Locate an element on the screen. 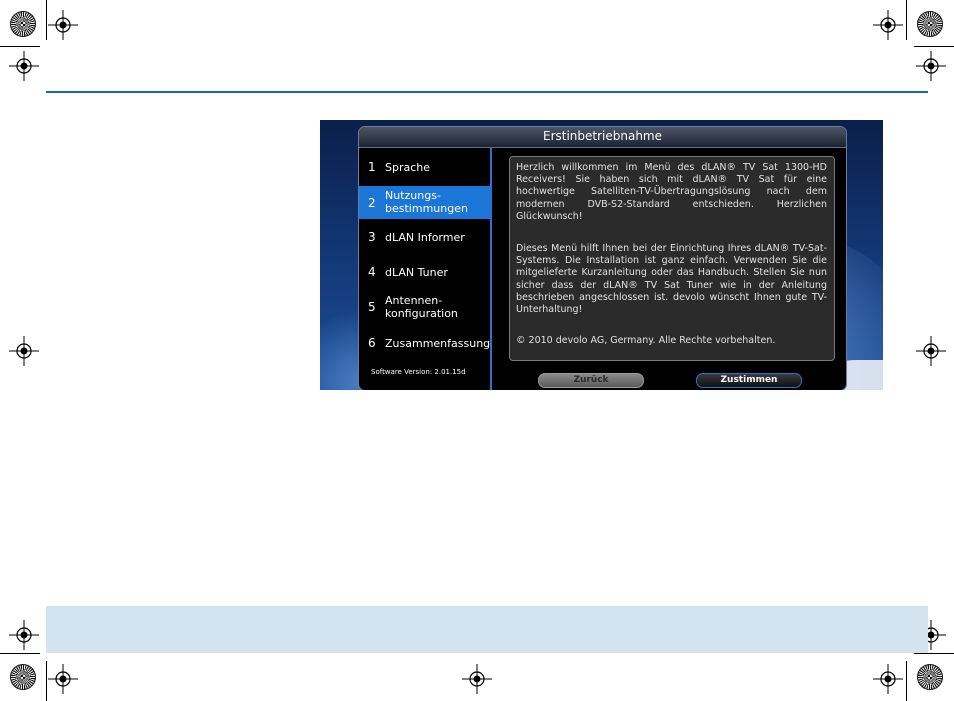 This screenshot has width=954, height=701. step-number: 6 is located at coordinates (372, 343).